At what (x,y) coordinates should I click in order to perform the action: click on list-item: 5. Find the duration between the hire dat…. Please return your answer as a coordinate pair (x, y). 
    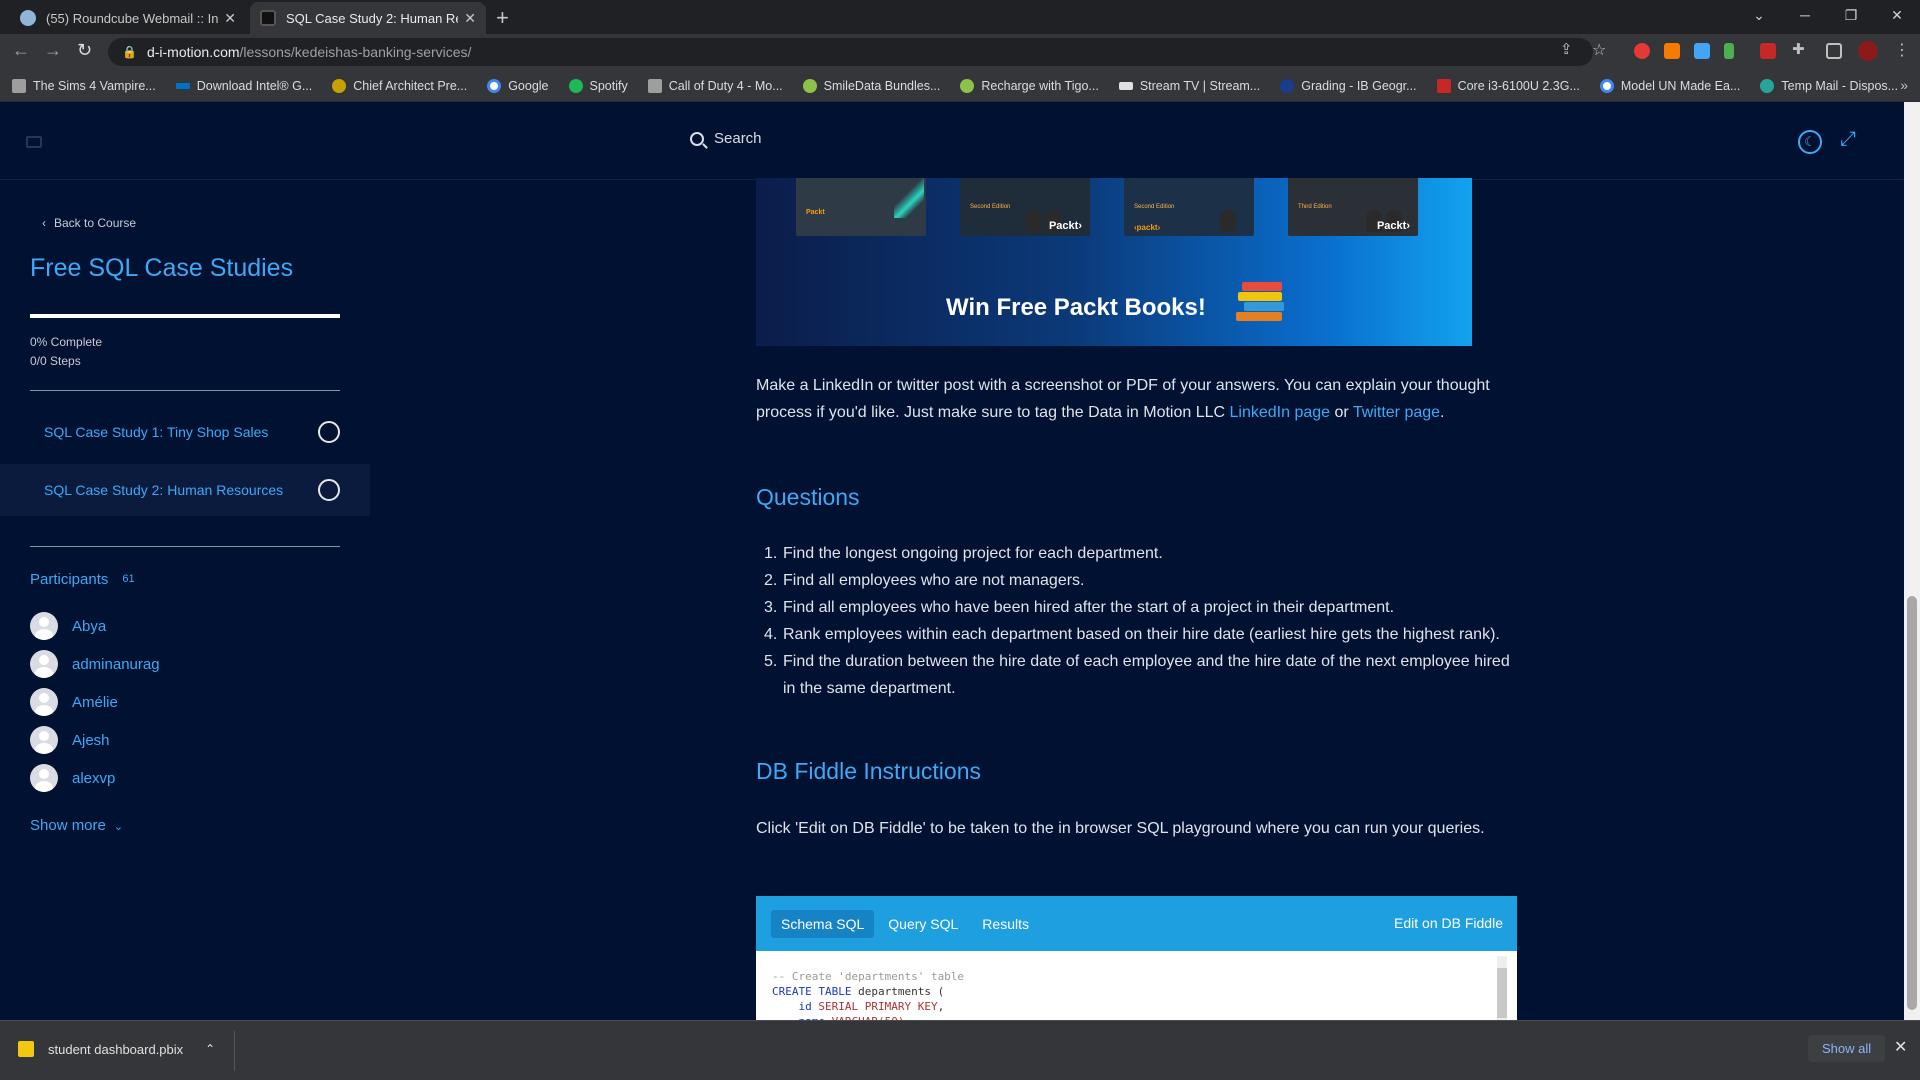
    Looking at the image, I should click on (1137, 675).